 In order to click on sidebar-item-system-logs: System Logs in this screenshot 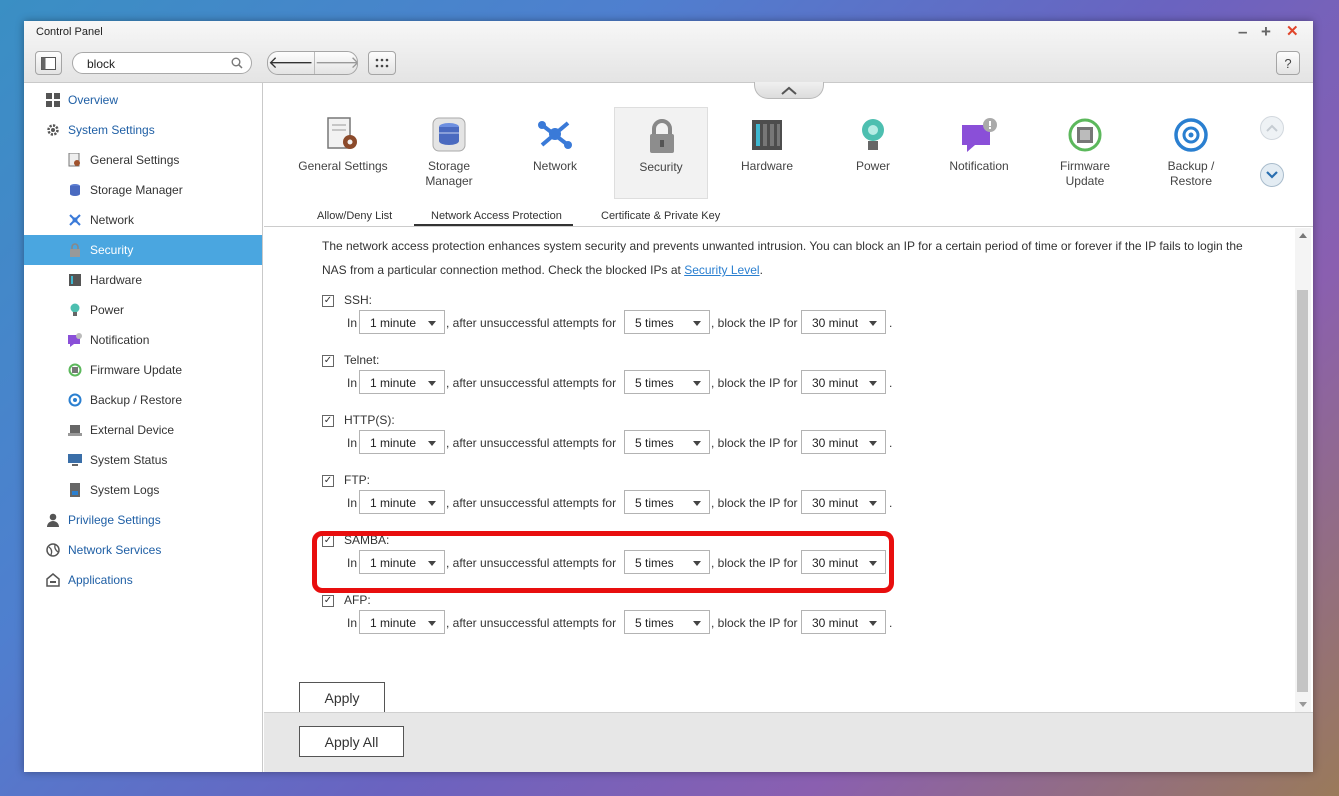, I will do `click(143, 490)`.